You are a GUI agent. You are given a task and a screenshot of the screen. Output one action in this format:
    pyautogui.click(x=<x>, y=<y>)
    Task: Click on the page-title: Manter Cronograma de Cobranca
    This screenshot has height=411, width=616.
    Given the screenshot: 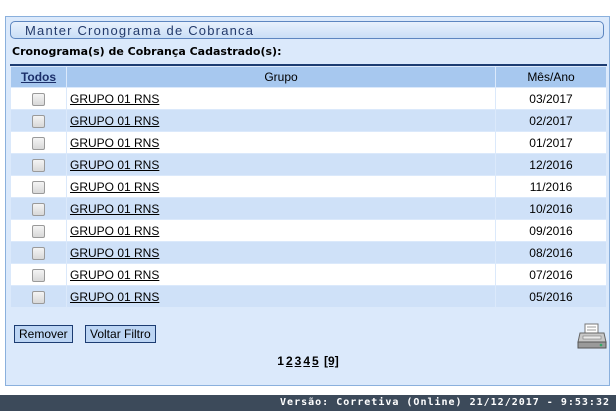 What is the action you would take?
    pyautogui.click(x=140, y=30)
    